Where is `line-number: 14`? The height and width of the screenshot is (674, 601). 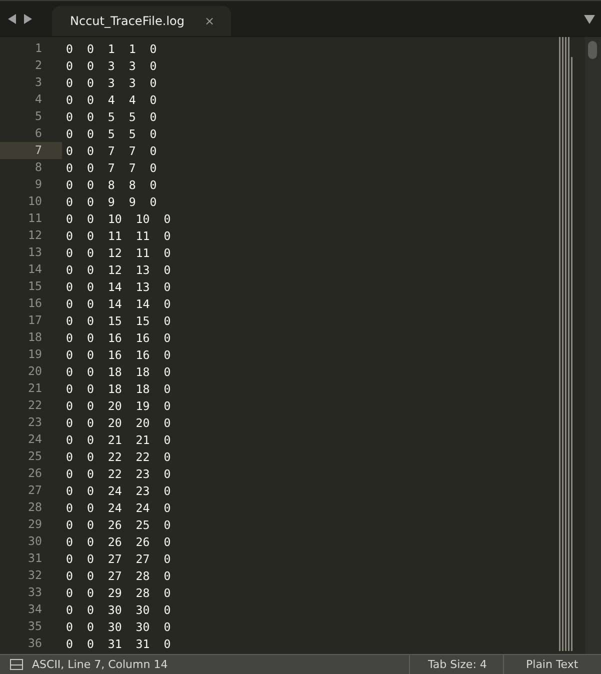 line-number: 14 is located at coordinates (35, 269).